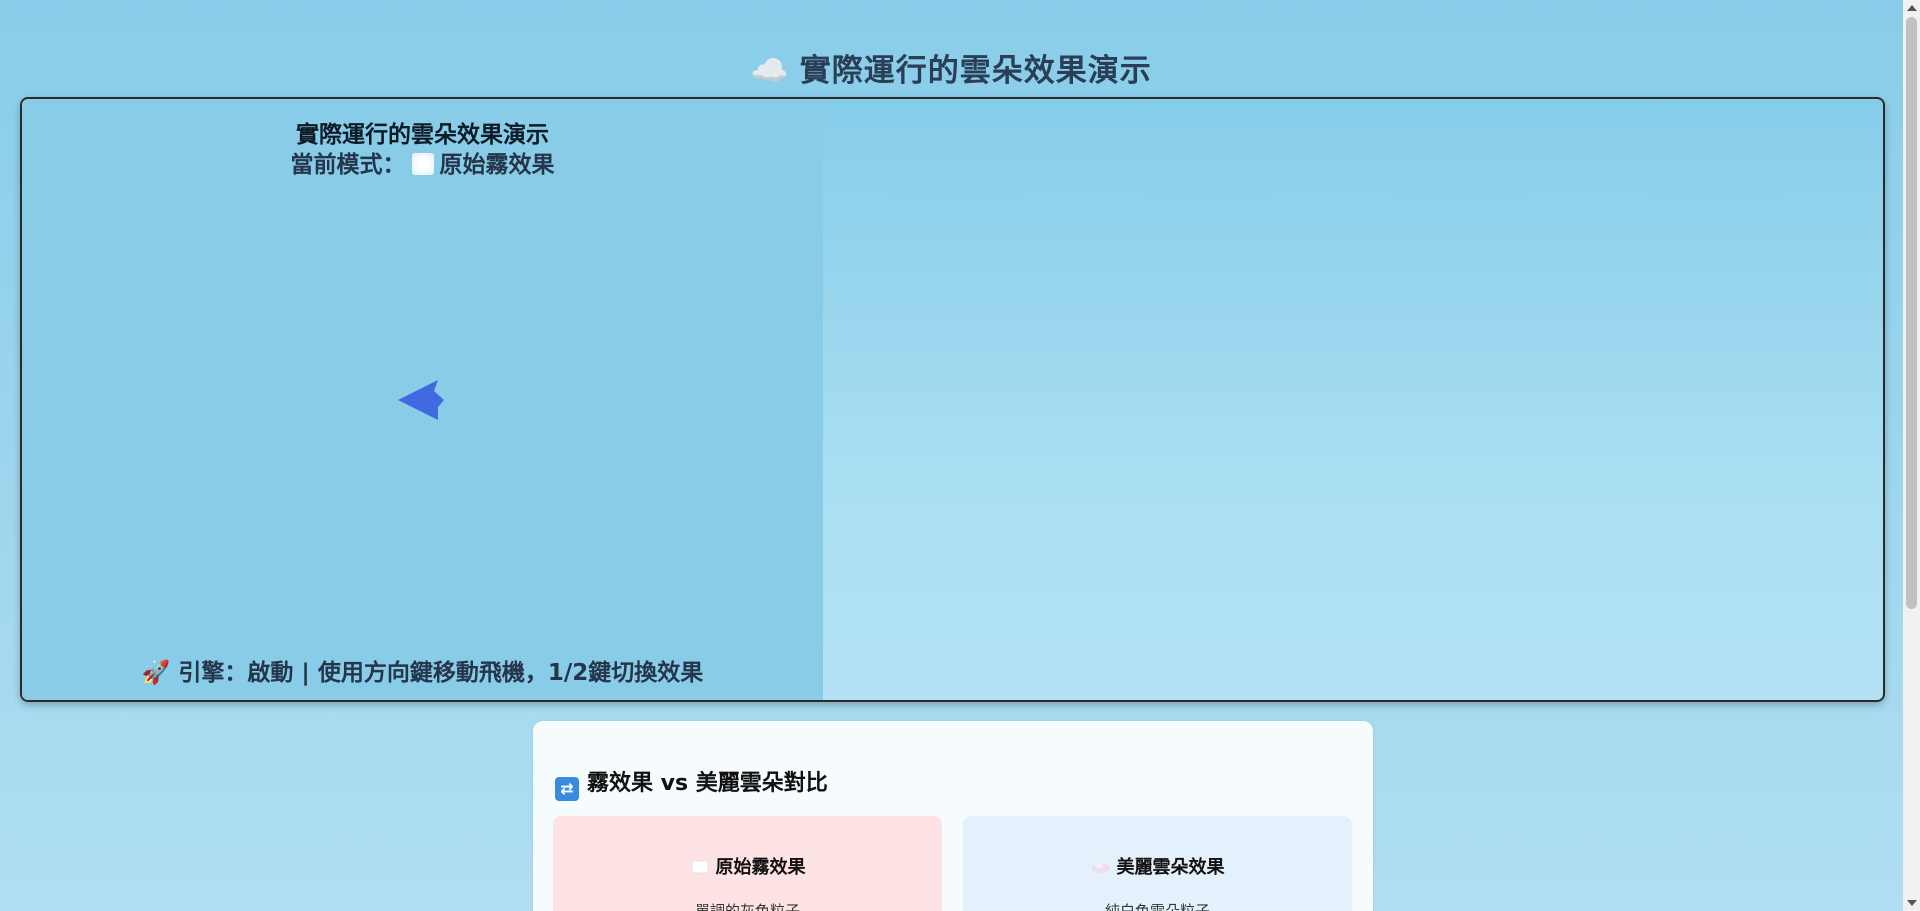  What do you see at coordinates (975, 71) in the screenshot?
I see `page-title-text: 實際運行的雲朵效果演示` at bounding box center [975, 71].